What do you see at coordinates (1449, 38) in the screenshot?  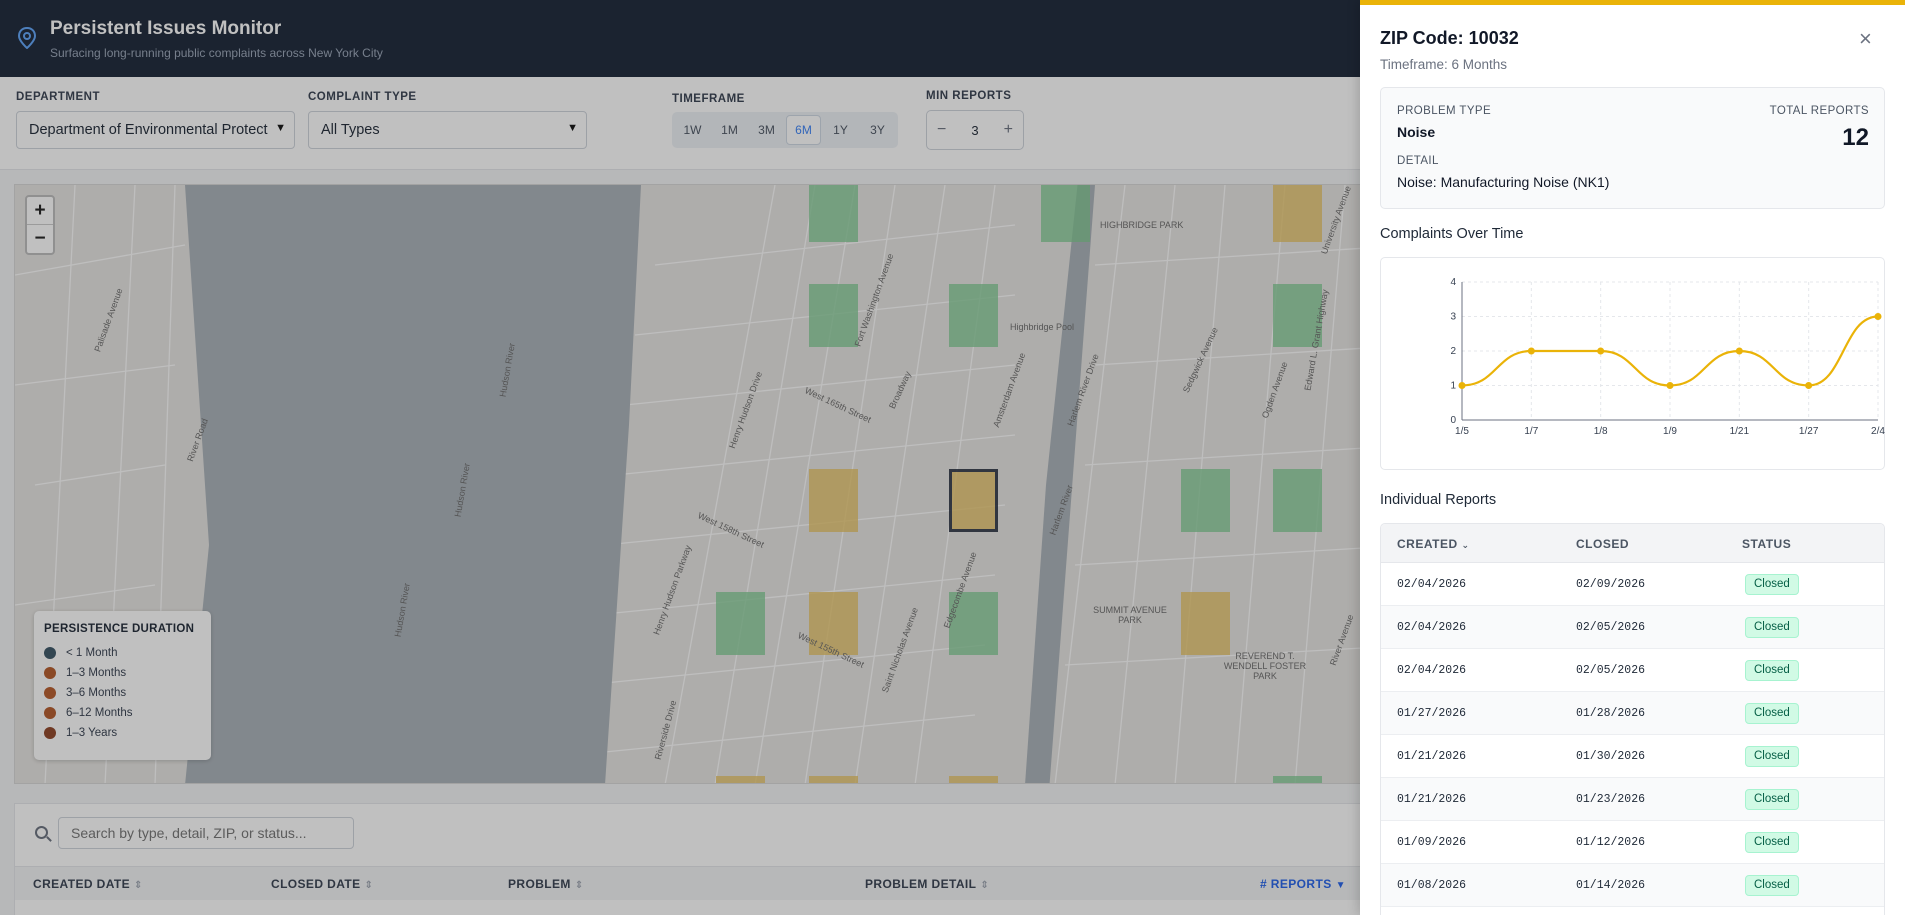 I see `panel-title: ZIP Code: 10032` at bounding box center [1449, 38].